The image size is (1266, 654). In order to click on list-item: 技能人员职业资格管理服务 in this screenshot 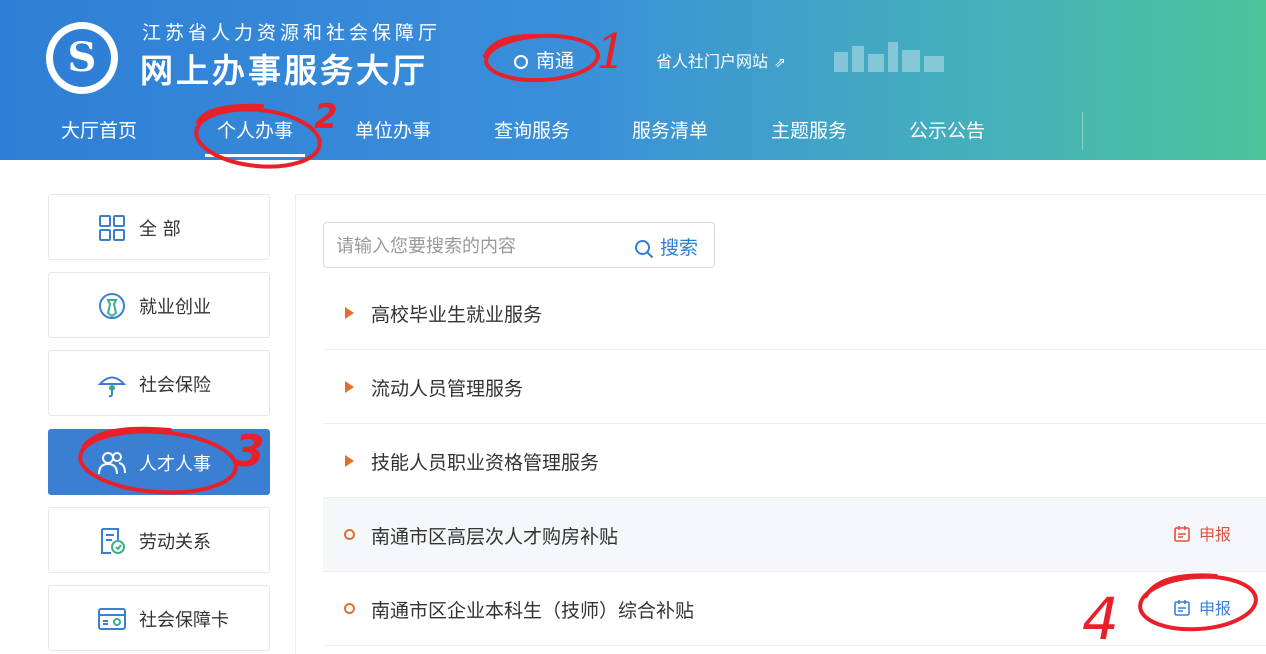, I will do `click(794, 461)`.